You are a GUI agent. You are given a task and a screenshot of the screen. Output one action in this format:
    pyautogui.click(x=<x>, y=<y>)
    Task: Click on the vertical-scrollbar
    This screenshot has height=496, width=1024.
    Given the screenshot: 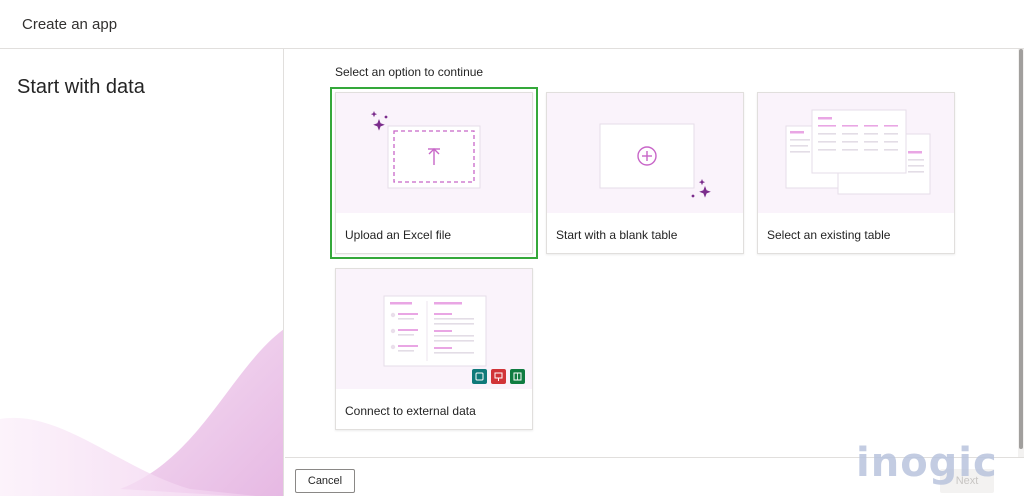 What is the action you would take?
    pyautogui.click(x=1021, y=253)
    